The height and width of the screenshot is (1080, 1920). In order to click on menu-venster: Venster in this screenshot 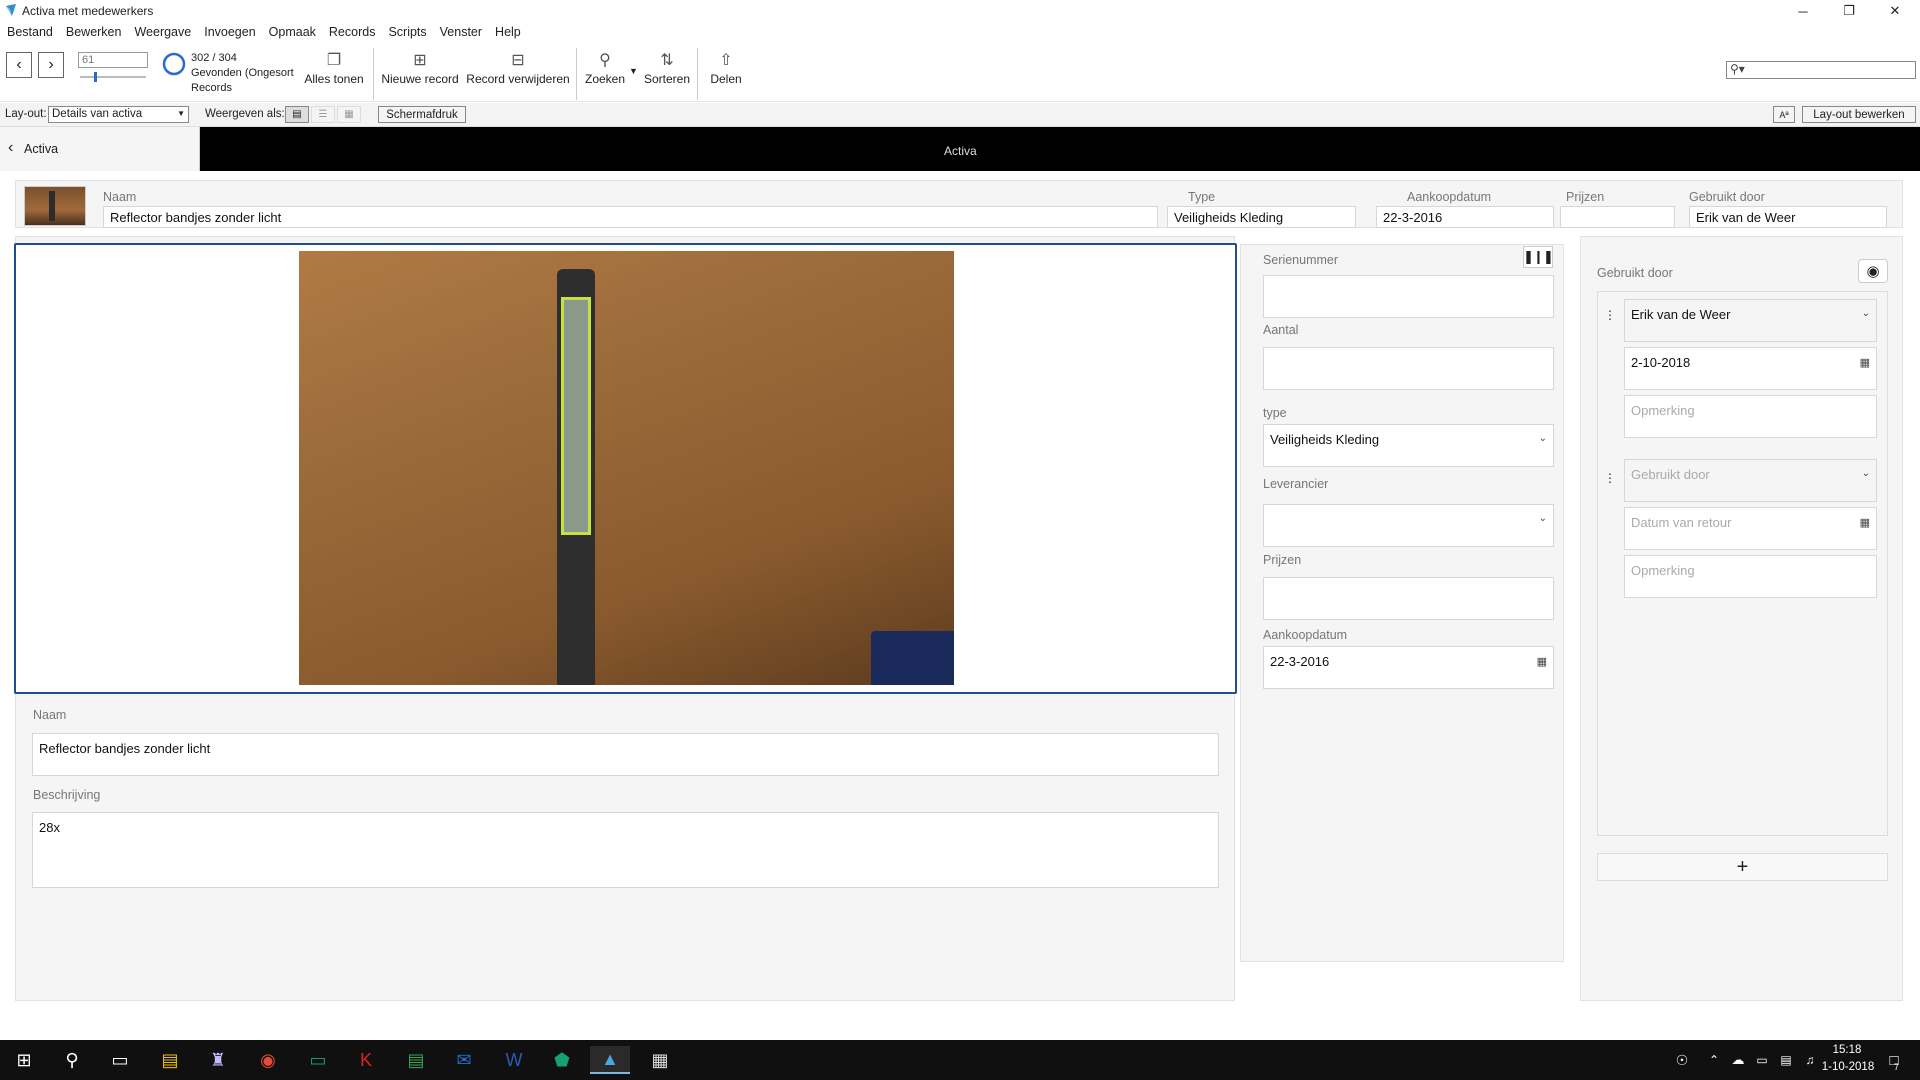, I will do `click(460, 30)`.